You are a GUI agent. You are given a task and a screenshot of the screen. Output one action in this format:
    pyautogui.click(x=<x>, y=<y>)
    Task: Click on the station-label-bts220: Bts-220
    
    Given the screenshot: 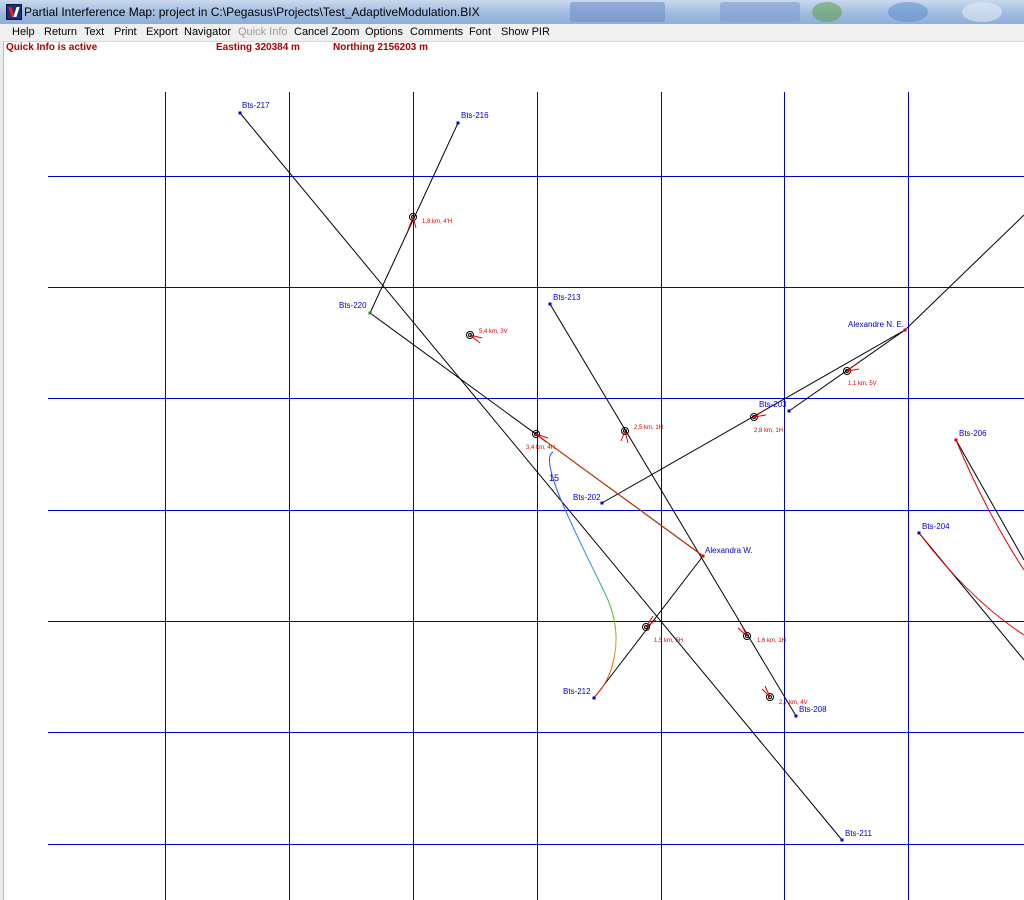 What is the action you would take?
    pyautogui.click(x=353, y=305)
    